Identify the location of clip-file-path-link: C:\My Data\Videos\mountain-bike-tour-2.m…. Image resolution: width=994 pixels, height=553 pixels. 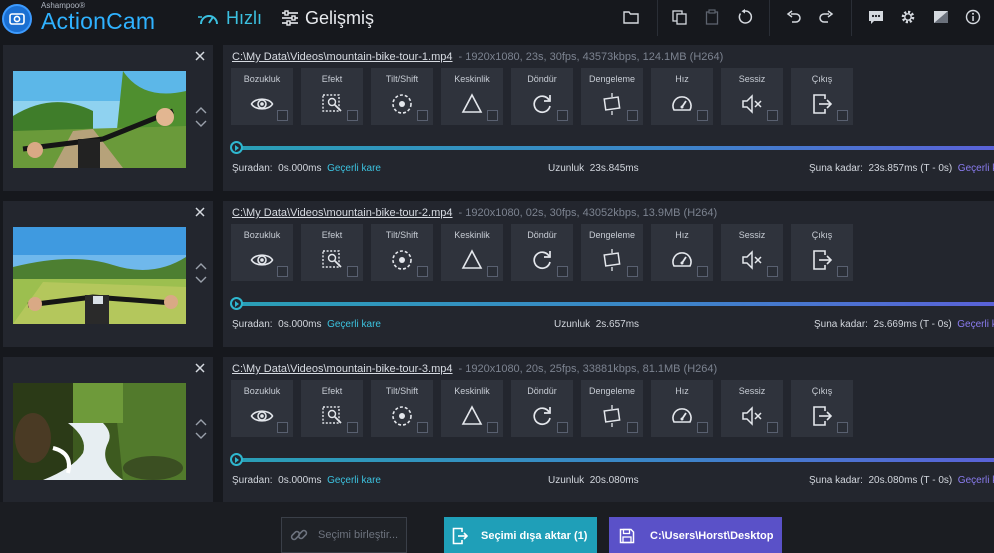
(342, 213).